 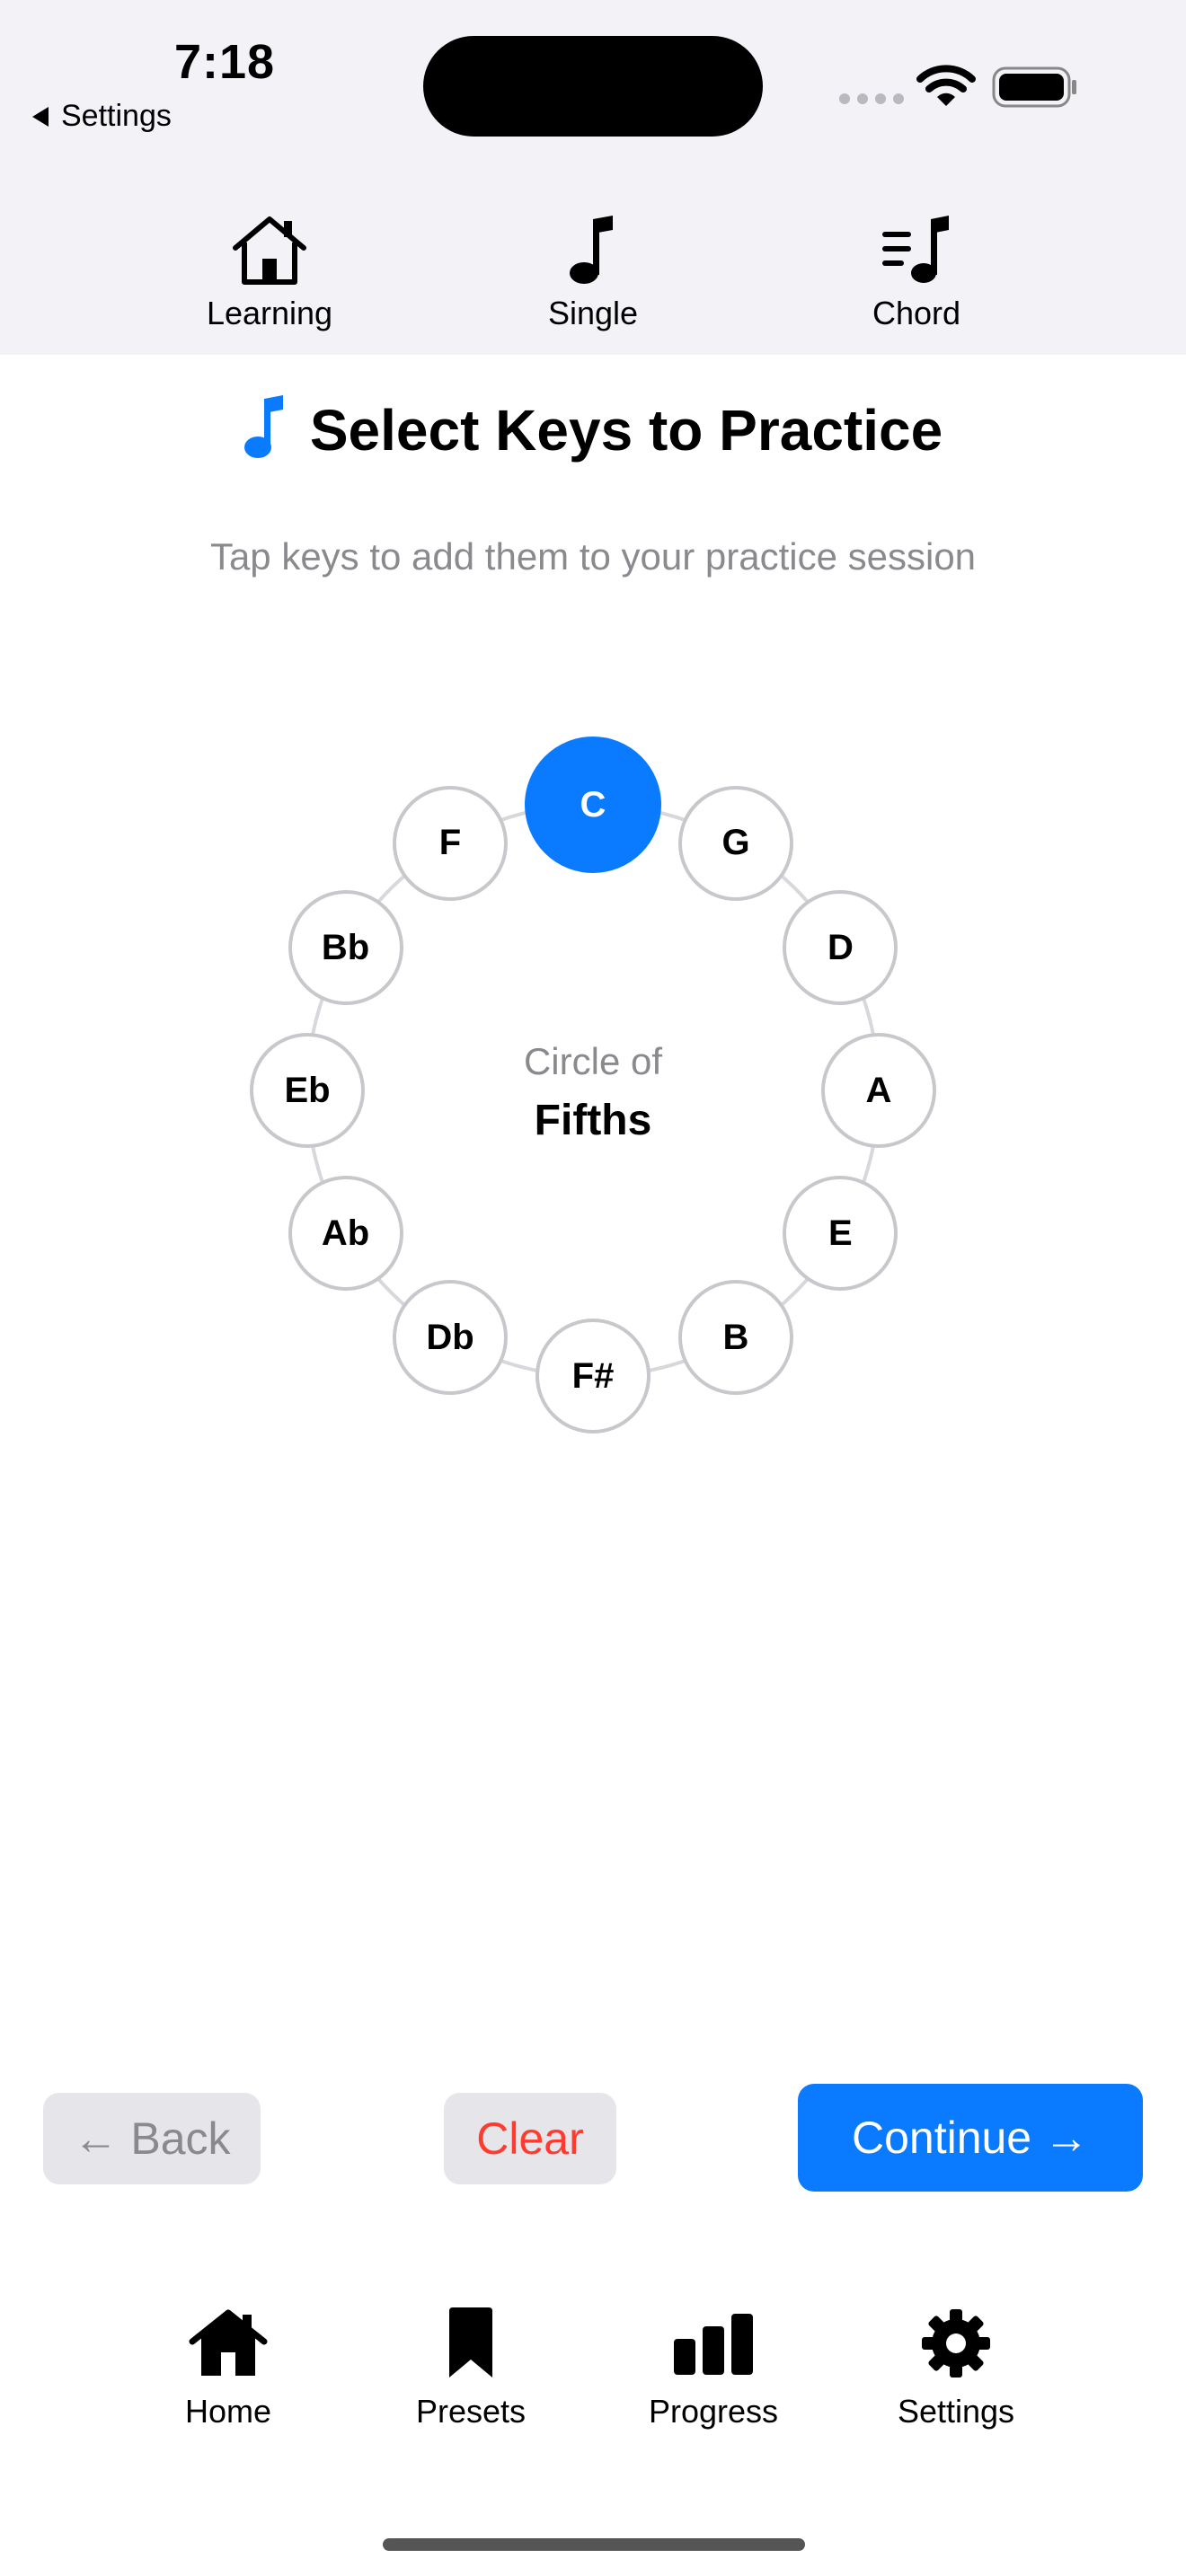 I want to click on tab-chord: Chord, so click(x=916, y=270).